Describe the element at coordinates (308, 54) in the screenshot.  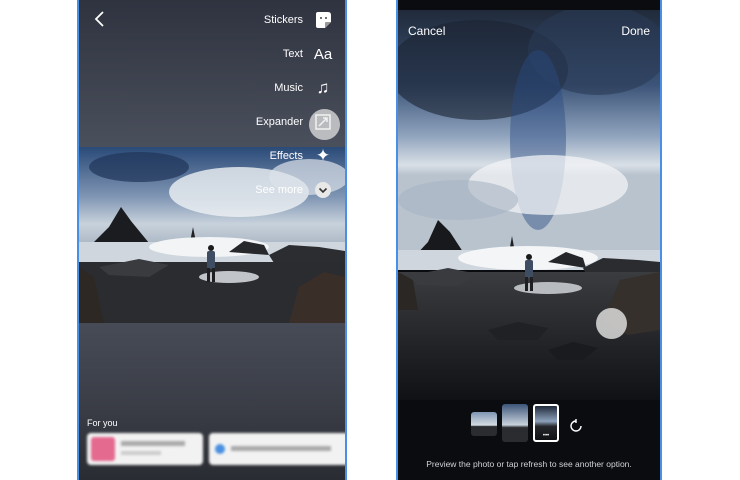
I see `tool-text: Text Aa` at that location.